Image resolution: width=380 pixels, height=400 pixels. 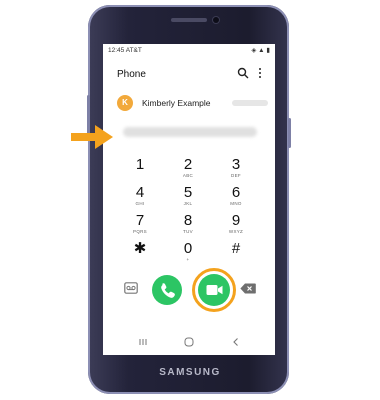 I want to click on key-letters: DEF, so click(x=236, y=175).